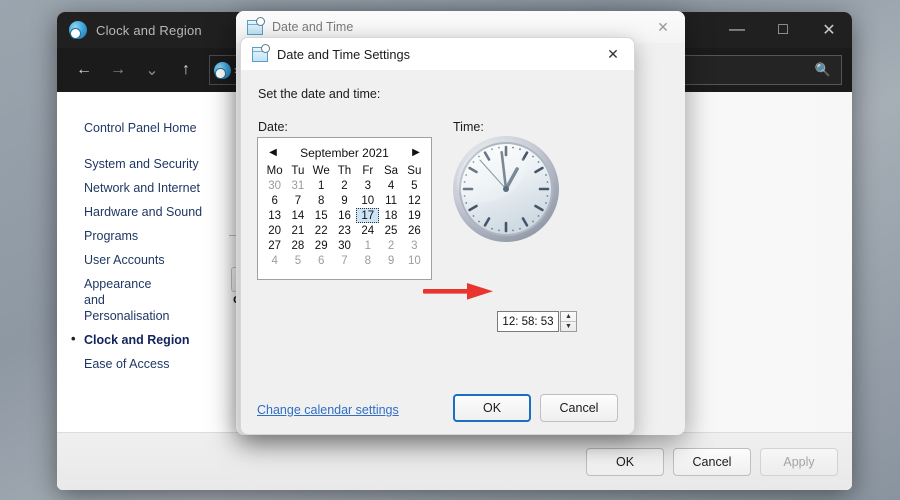 Image resolution: width=900 pixels, height=500 pixels. What do you see at coordinates (84, 70) in the screenshot?
I see `back-button: ←` at bounding box center [84, 70].